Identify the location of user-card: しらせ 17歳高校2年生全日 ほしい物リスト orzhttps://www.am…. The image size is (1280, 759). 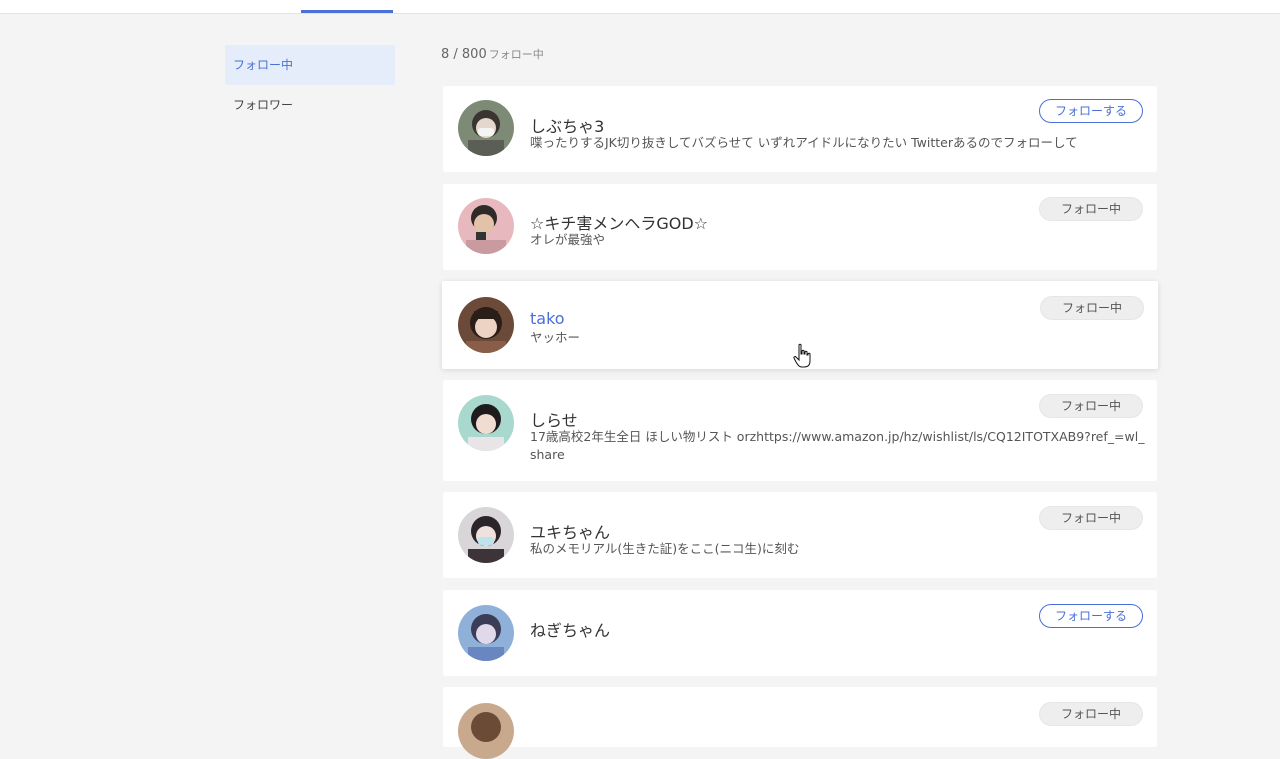
(800, 430).